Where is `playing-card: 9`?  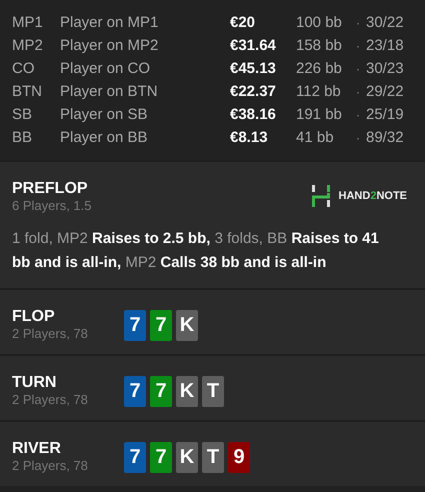
playing-card: 9 is located at coordinates (239, 457).